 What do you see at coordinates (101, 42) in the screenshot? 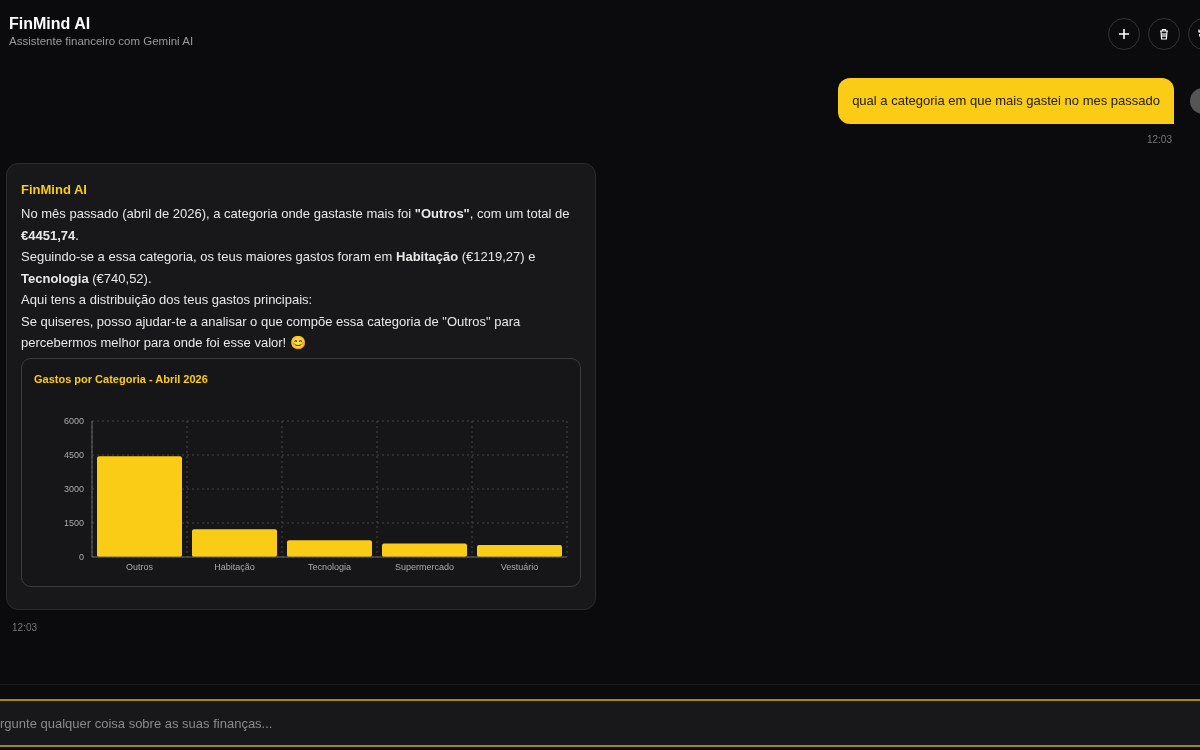
I see `app-subtitle: Assistente financeiro com Gemini AI` at bounding box center [101, 42].